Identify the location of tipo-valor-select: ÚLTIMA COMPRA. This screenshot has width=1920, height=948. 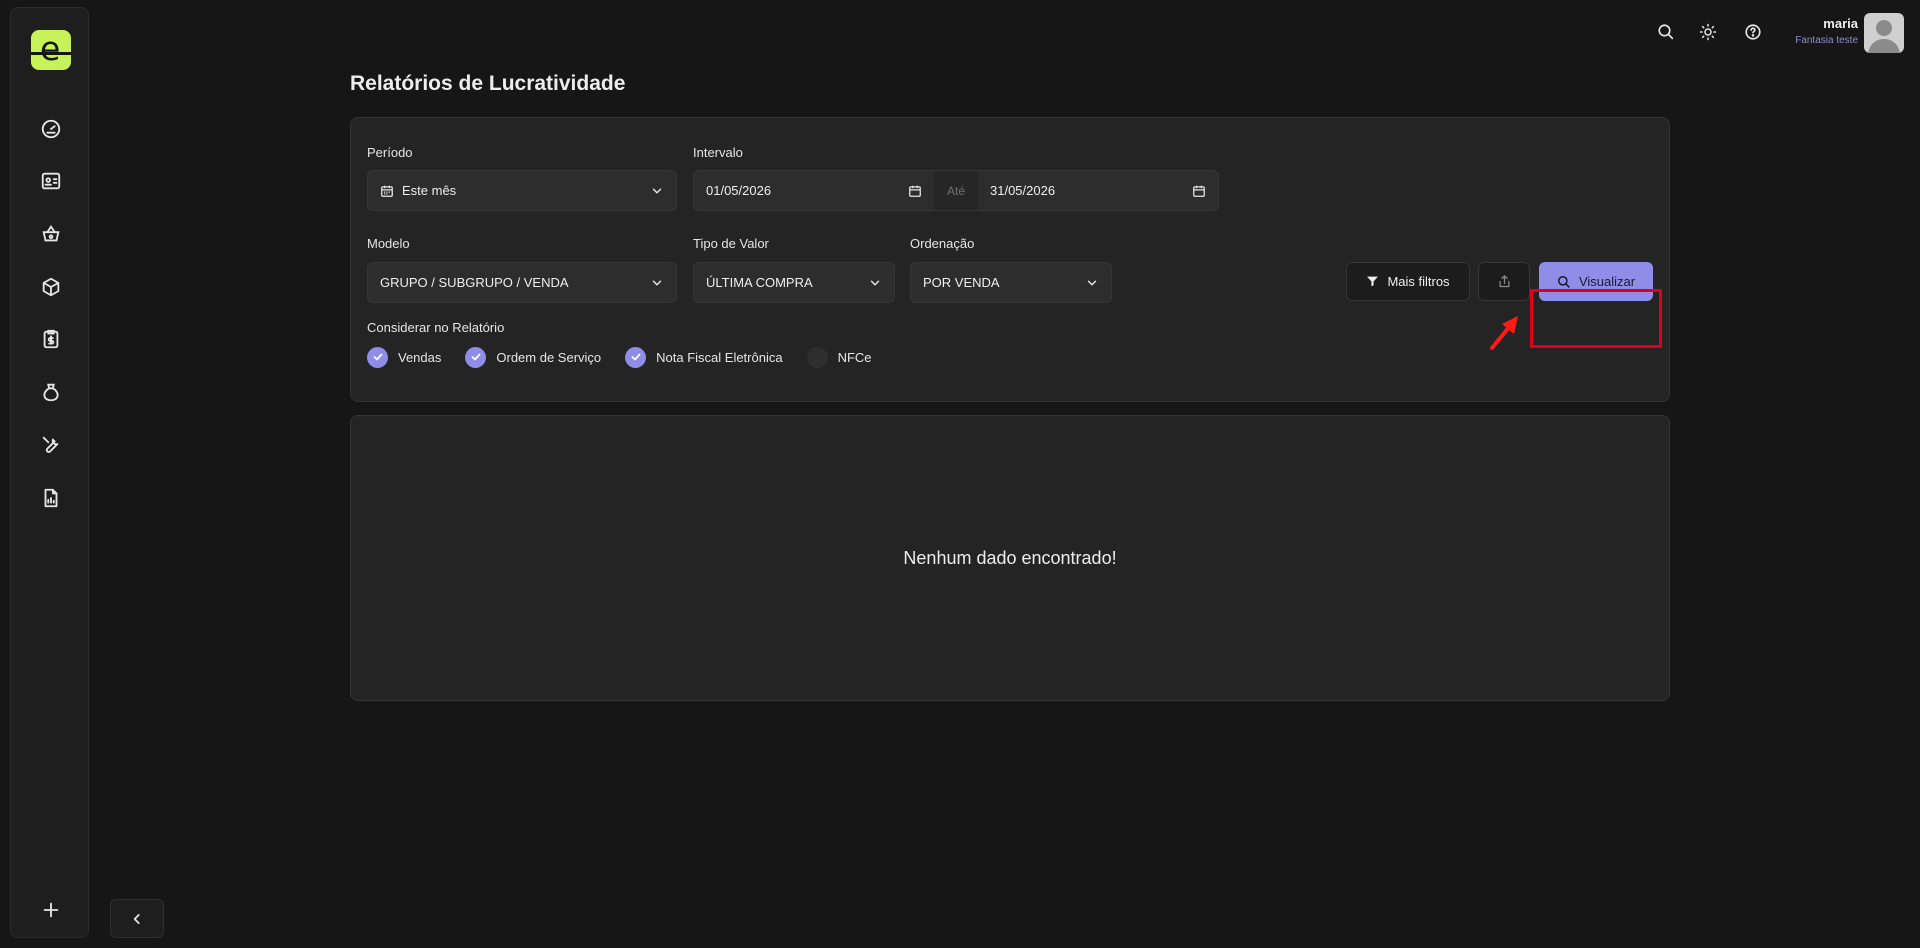
(794, 282).